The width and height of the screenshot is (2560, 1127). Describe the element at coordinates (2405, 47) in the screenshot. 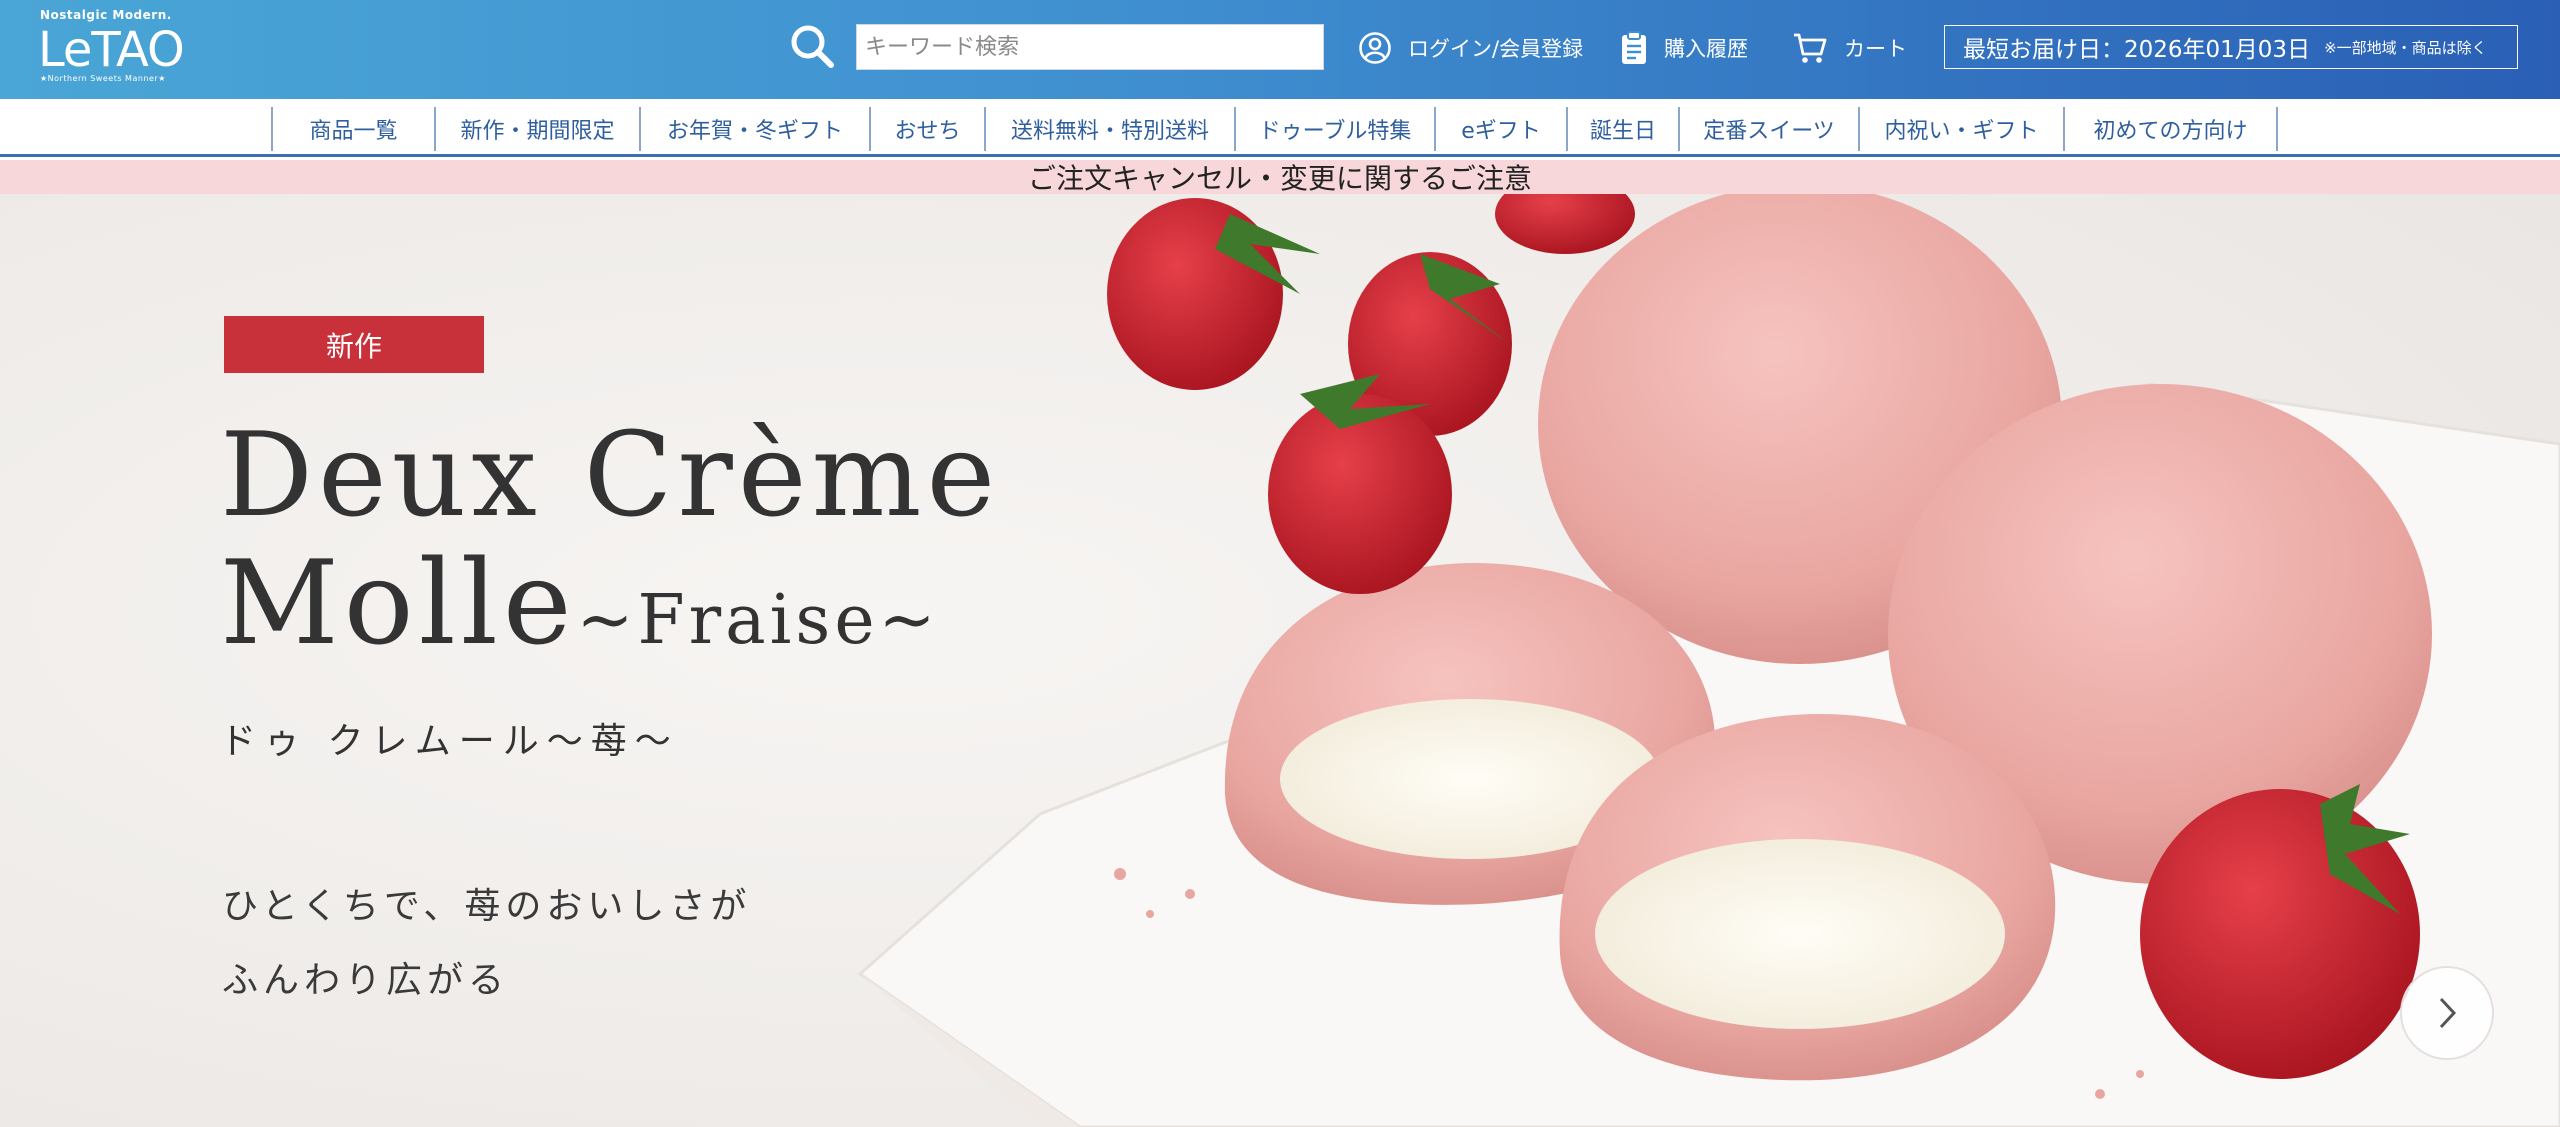

I see `delivery-note: ※一部地域・商品は除く` at that location.